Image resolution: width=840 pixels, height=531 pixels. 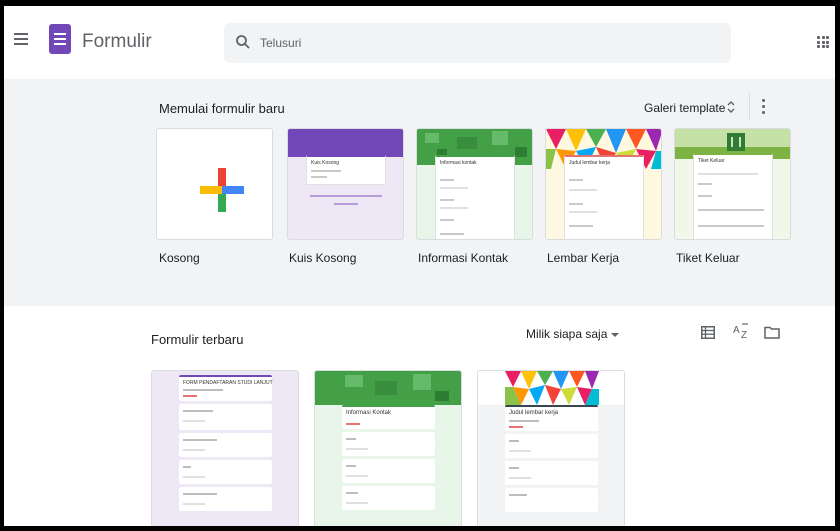 What do you see at coordinates (458, 163) in the screenshot?
I see `template-card-title: Informasi kontak` at bounding box center [458, 163].